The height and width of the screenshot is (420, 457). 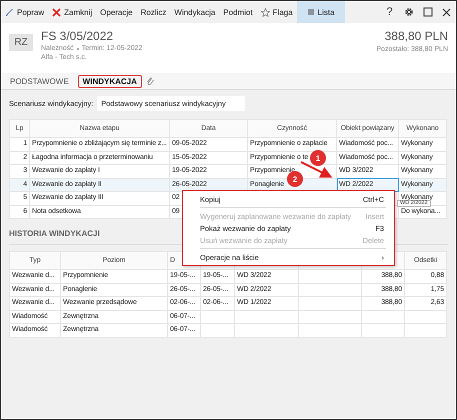 What do you see at coordinates (77, 36) in the screenshot?
I see `document-title: FS 3/05/2022` at bounding box center [77, 36].